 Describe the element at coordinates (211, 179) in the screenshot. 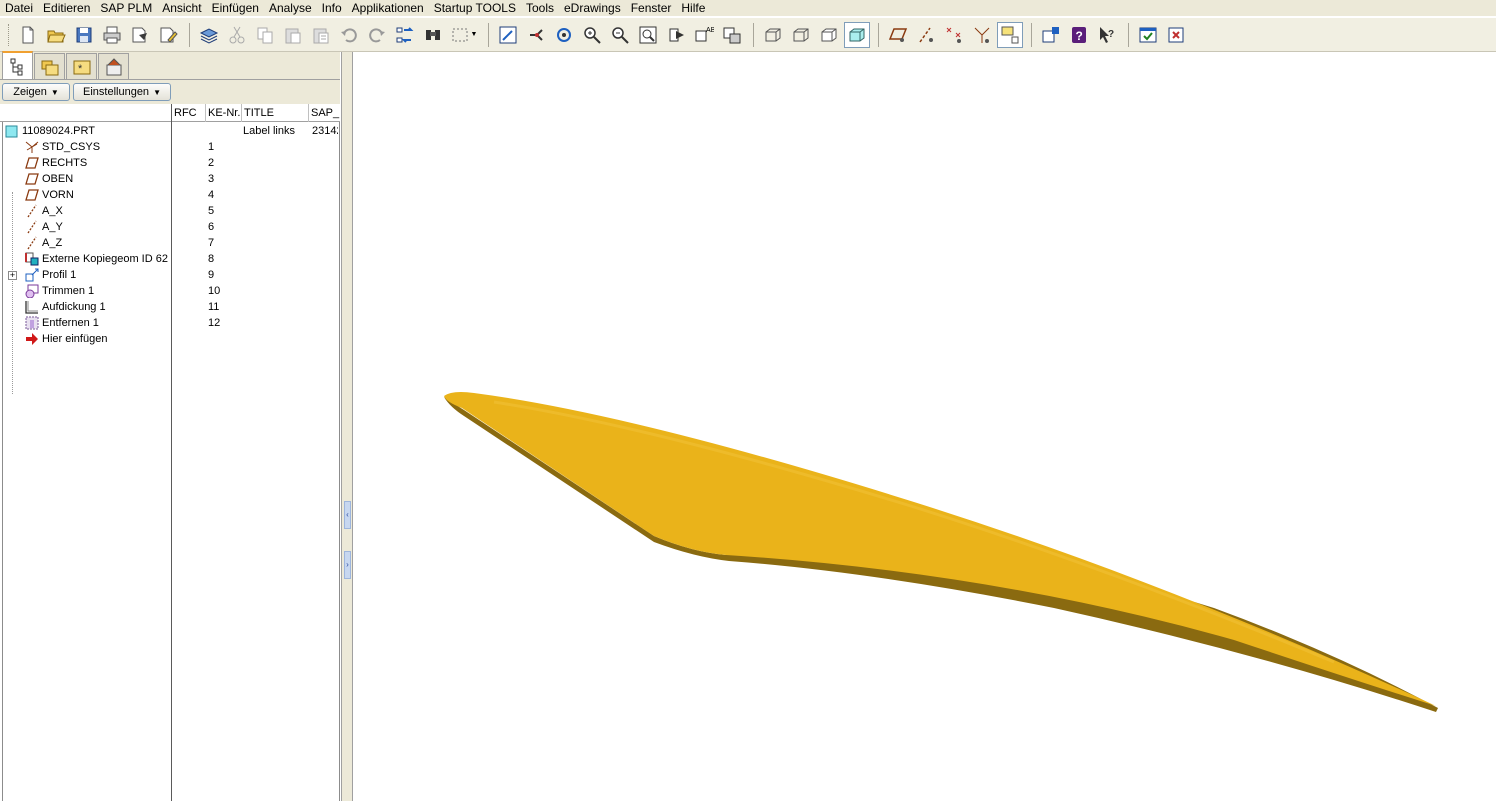

I see `tree-item-number: 3` at that location.